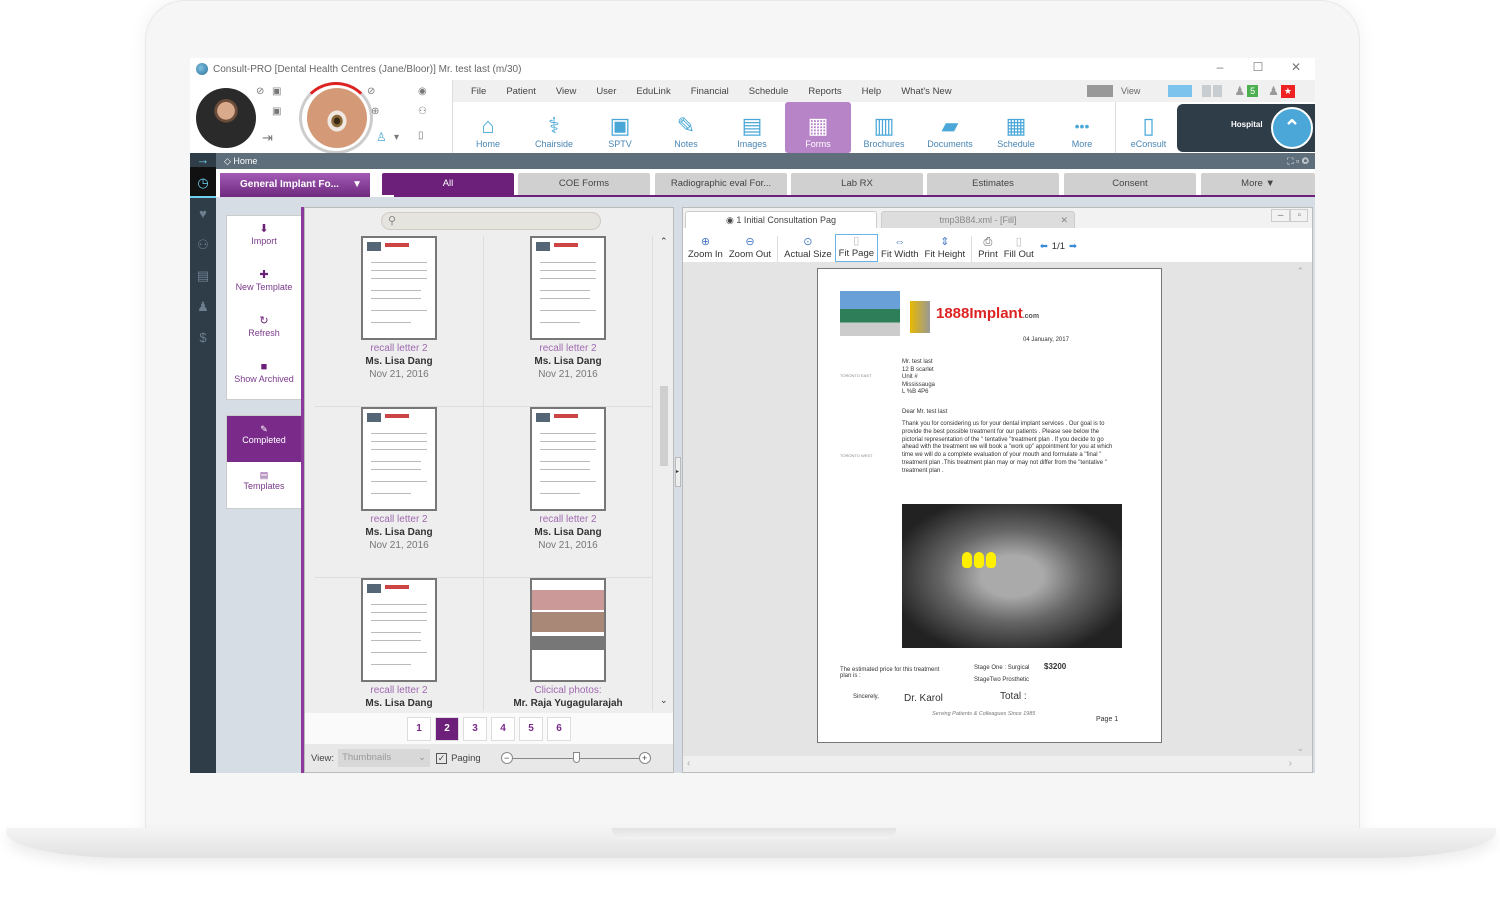 This screenshot has height=900, width=1500. I want to click on layout-split-icon, so click(1212, 91).